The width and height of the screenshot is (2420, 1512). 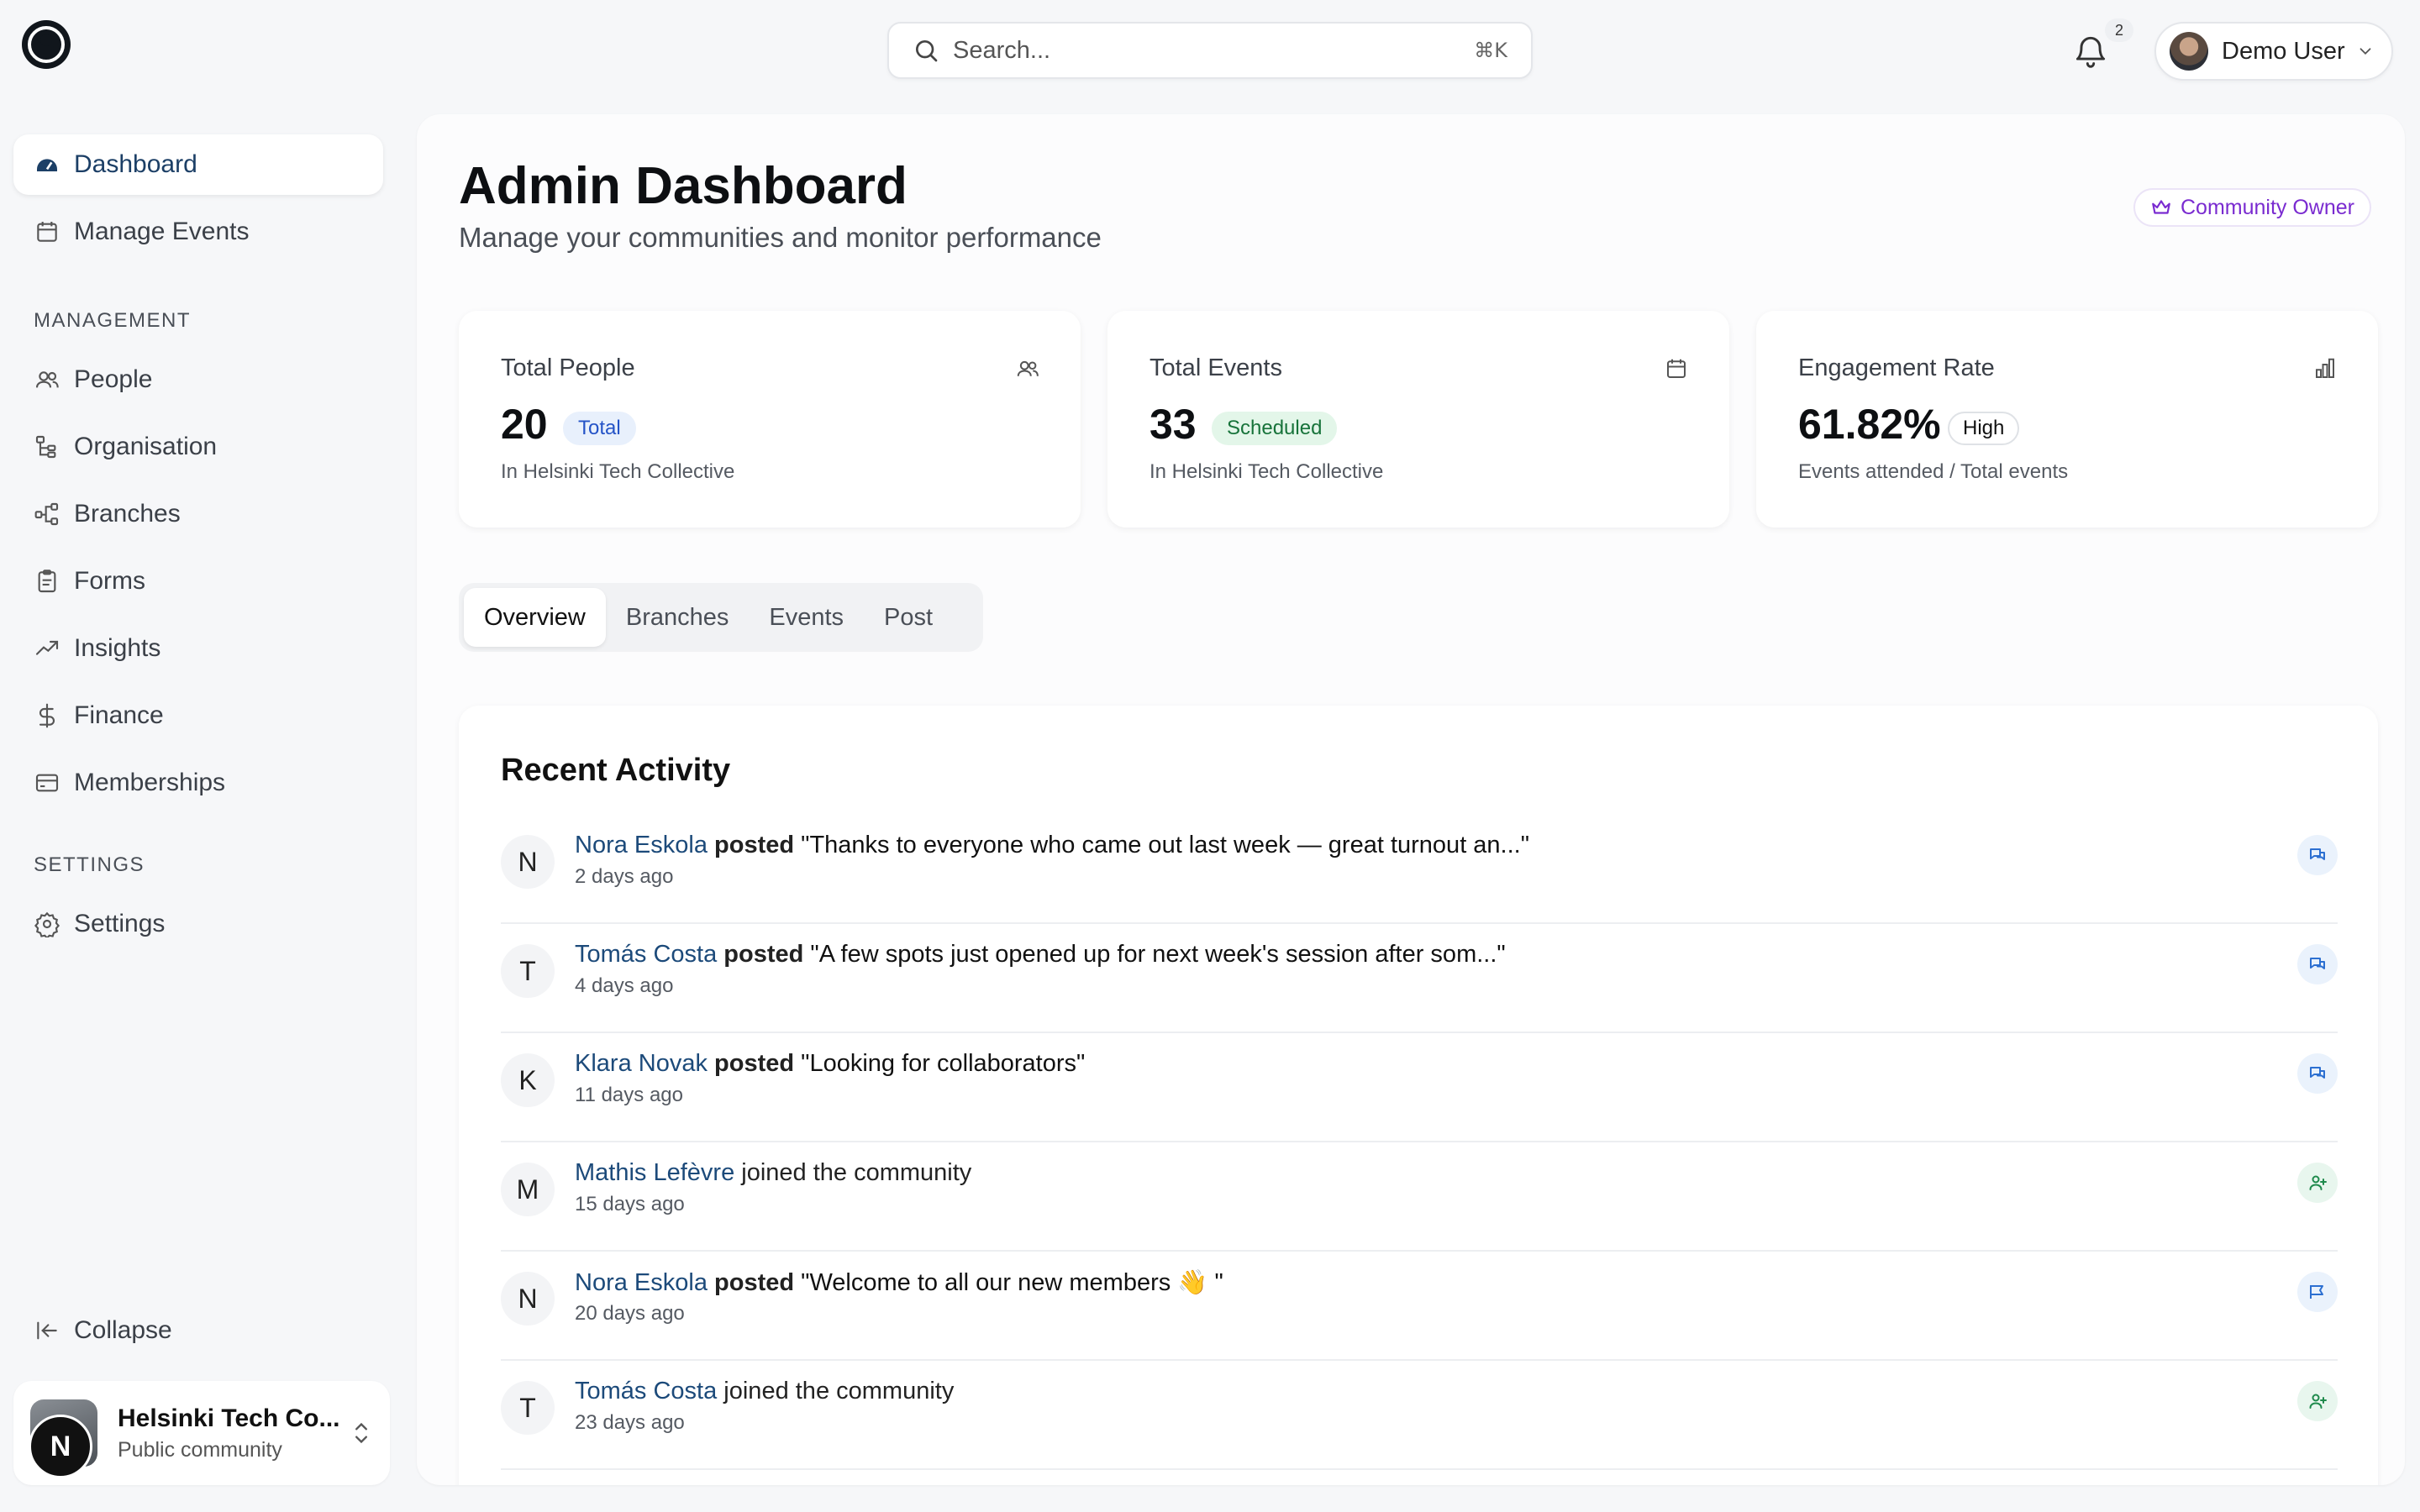 I want to click on stat-chip: High, so click(x=1984, y=428).